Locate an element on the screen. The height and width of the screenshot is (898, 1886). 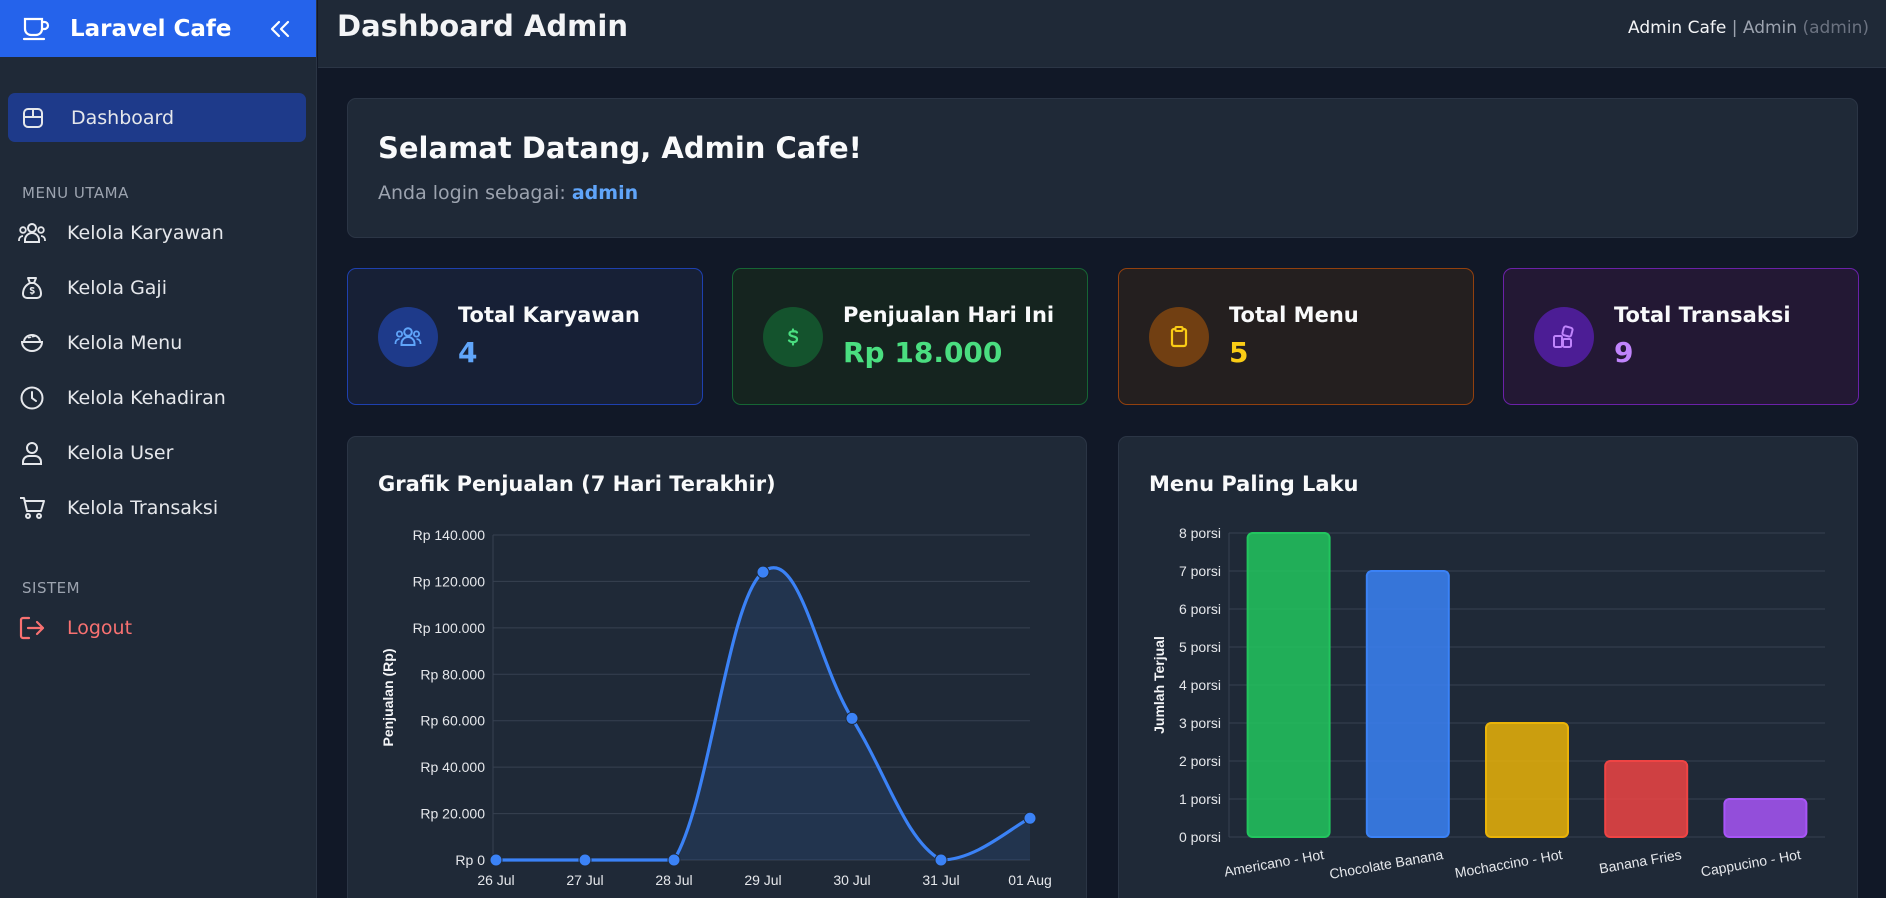
y-tick-label: Rp 20.000 is located at coordinates (452, 814).